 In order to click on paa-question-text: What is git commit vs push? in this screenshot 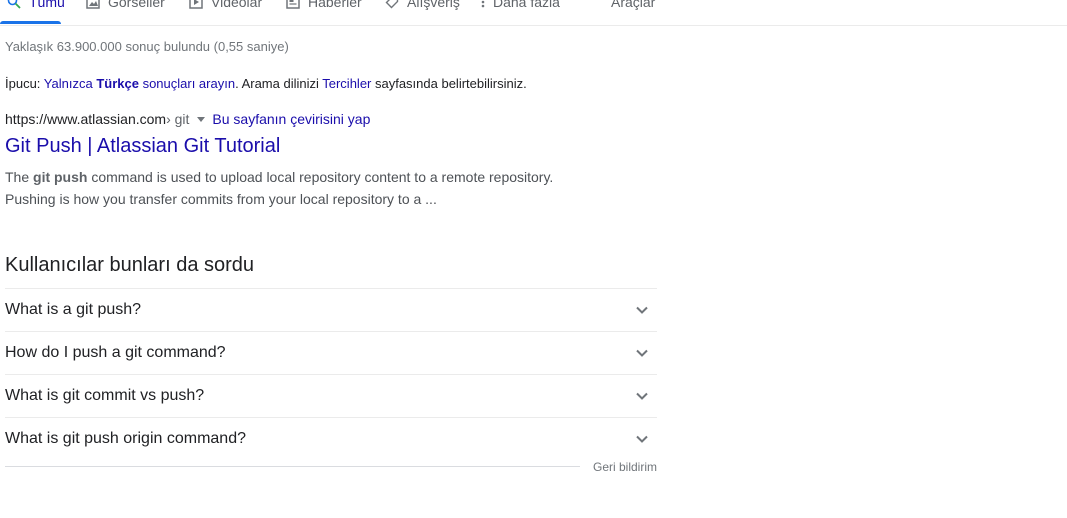, I will do `click(105, 395)`.